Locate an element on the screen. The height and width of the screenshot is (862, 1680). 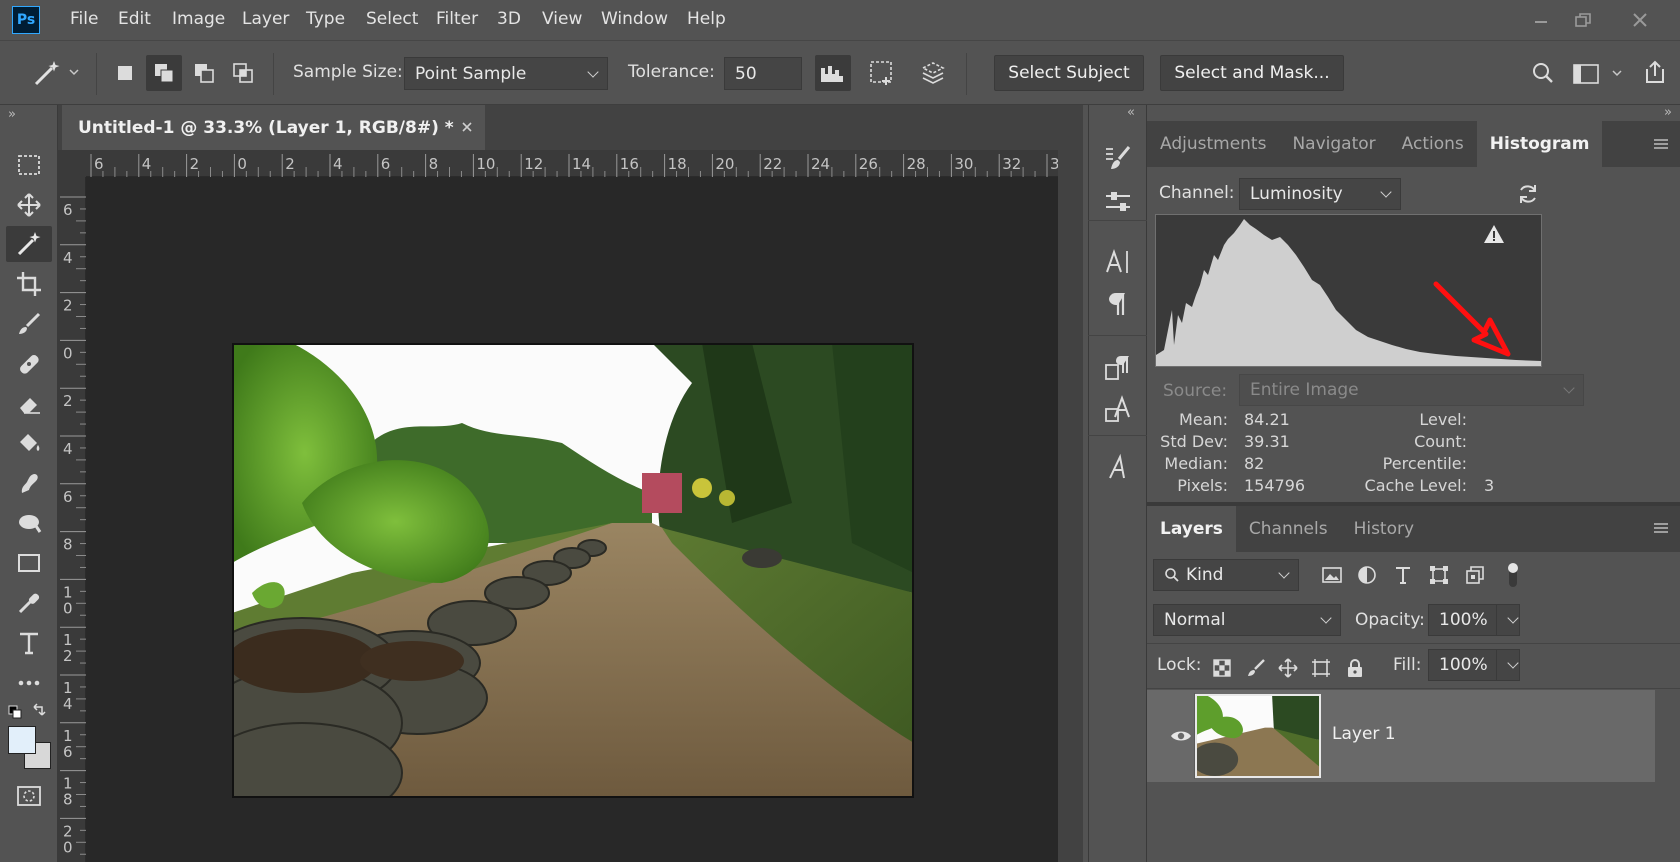
filter-smart-objects is located at coordinates (1475, 575).